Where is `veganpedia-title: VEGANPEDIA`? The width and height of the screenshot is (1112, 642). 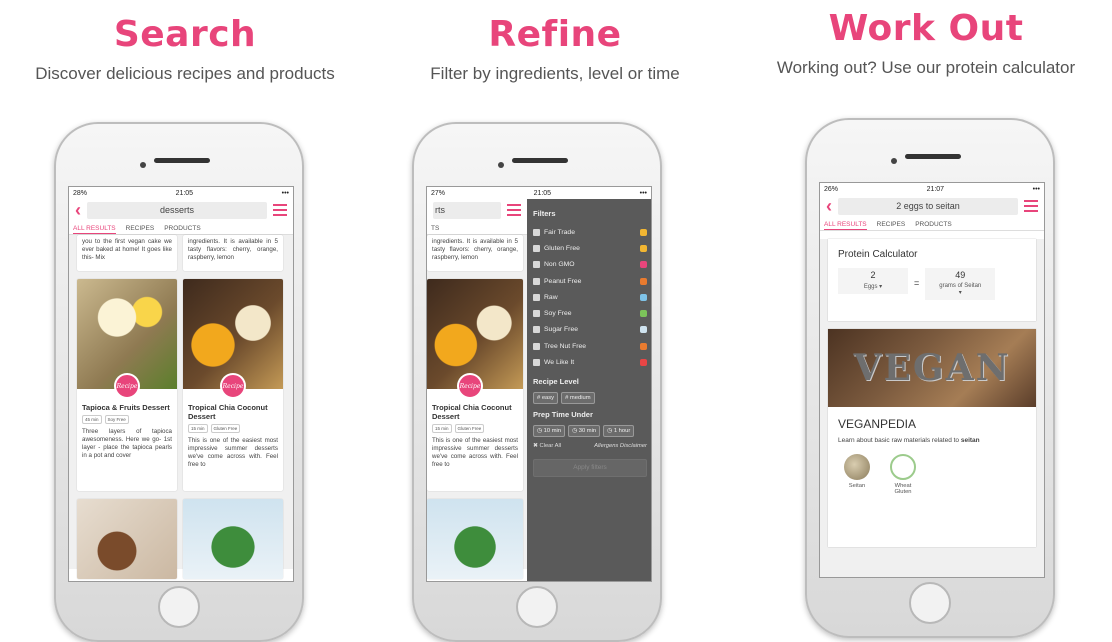 veganpedia-title: VEGANPEDIA is located at coordinates (877, 424).